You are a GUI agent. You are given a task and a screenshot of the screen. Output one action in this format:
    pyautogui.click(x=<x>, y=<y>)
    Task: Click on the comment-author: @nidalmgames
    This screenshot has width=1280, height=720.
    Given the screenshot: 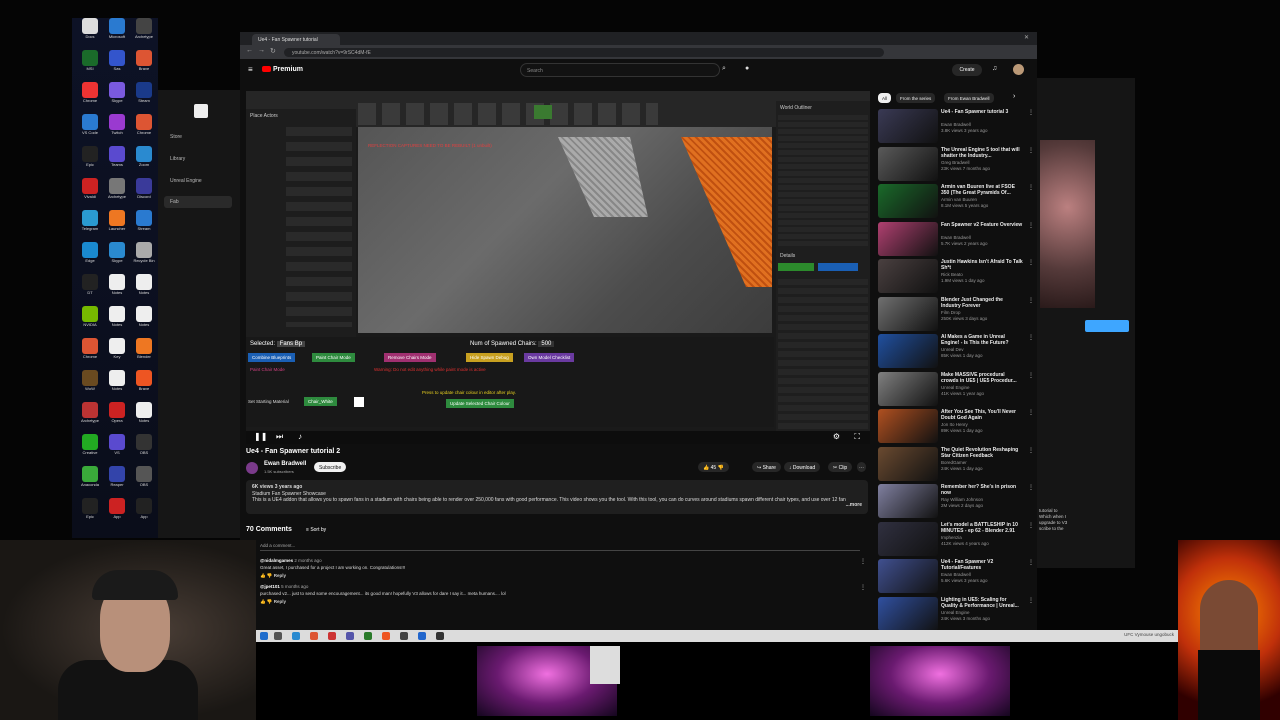 What is the action you would take?
    pyautogui.click(x=276, y=560)
    